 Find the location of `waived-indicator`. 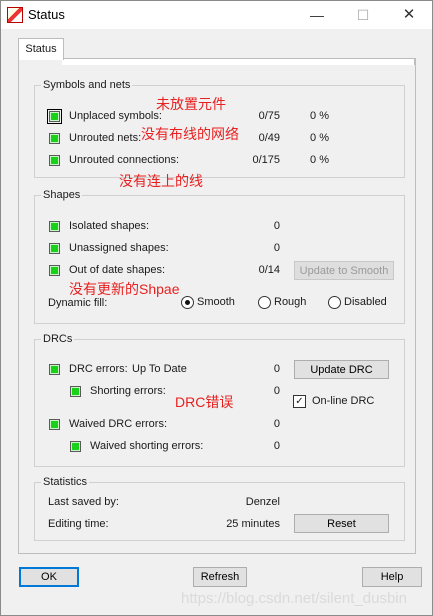

waived-indicator is located at coordinates (54, 424).